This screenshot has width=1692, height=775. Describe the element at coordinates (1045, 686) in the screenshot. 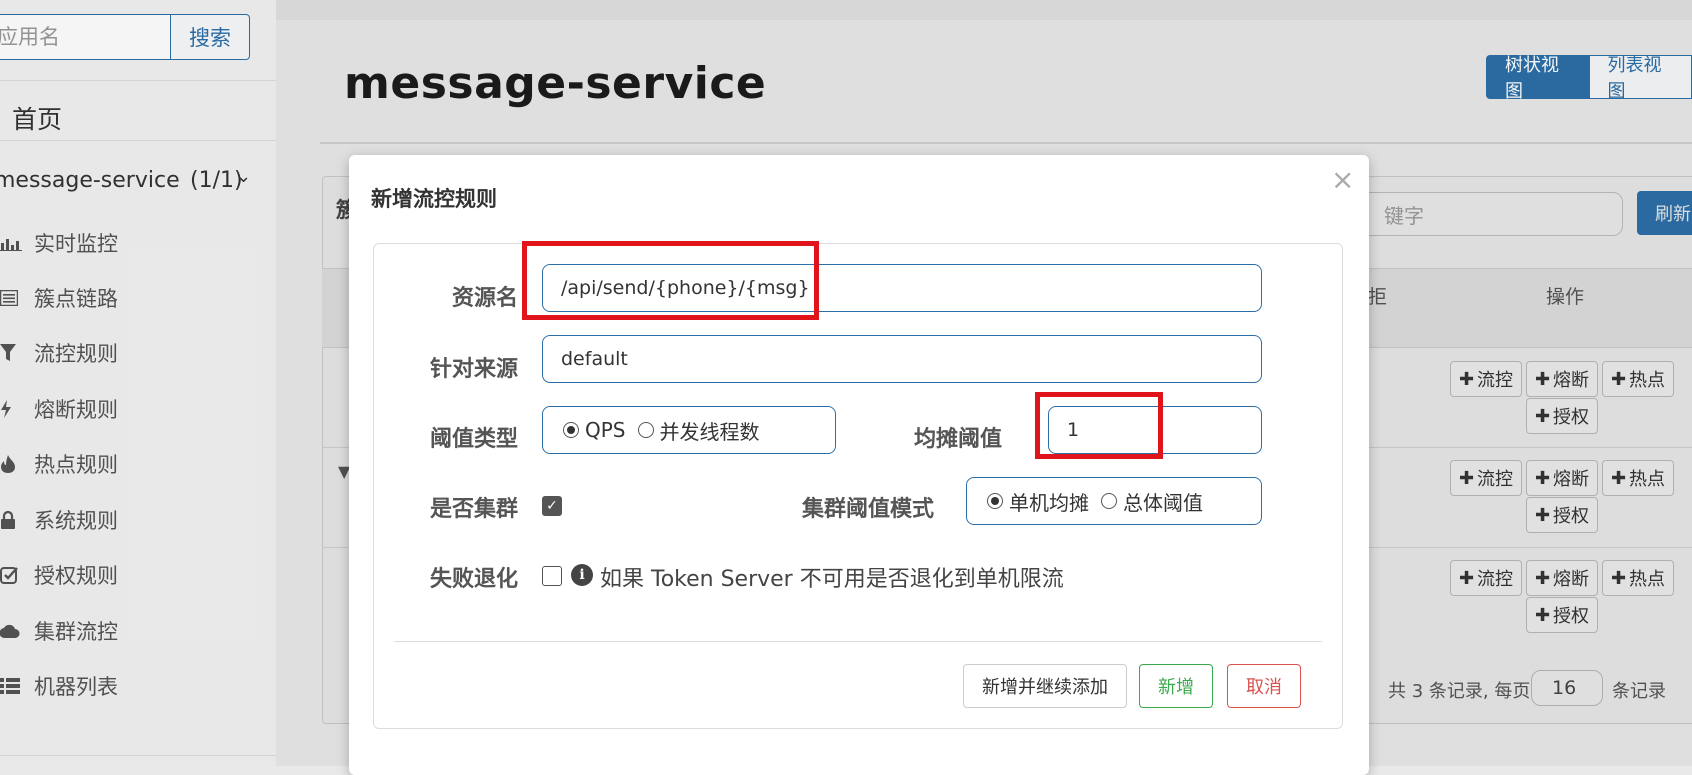

I see `add-and-continue-button: 新增并继续添加` at that location.